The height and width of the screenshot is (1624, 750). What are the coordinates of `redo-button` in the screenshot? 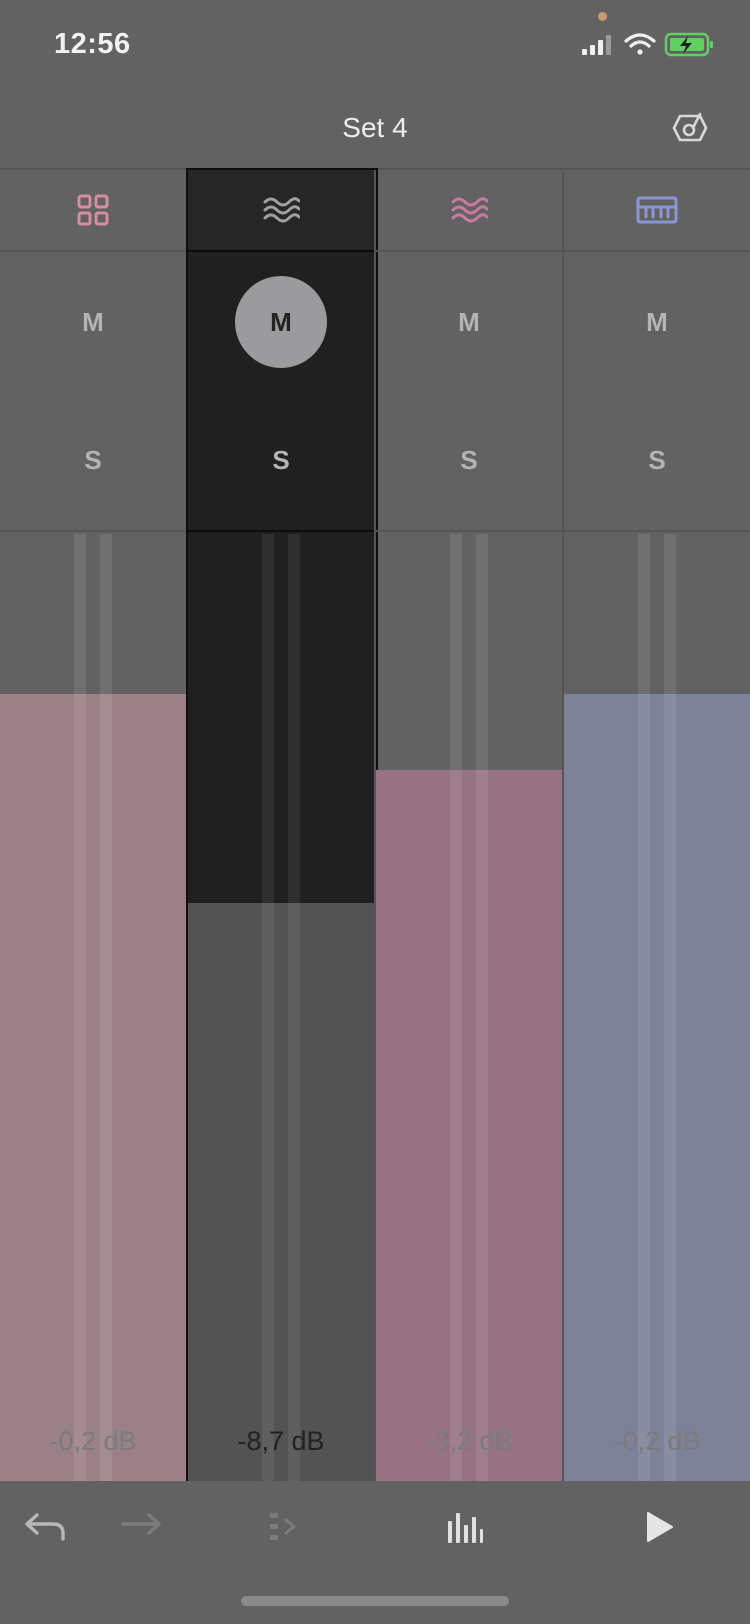 It's located at (140, 1527).